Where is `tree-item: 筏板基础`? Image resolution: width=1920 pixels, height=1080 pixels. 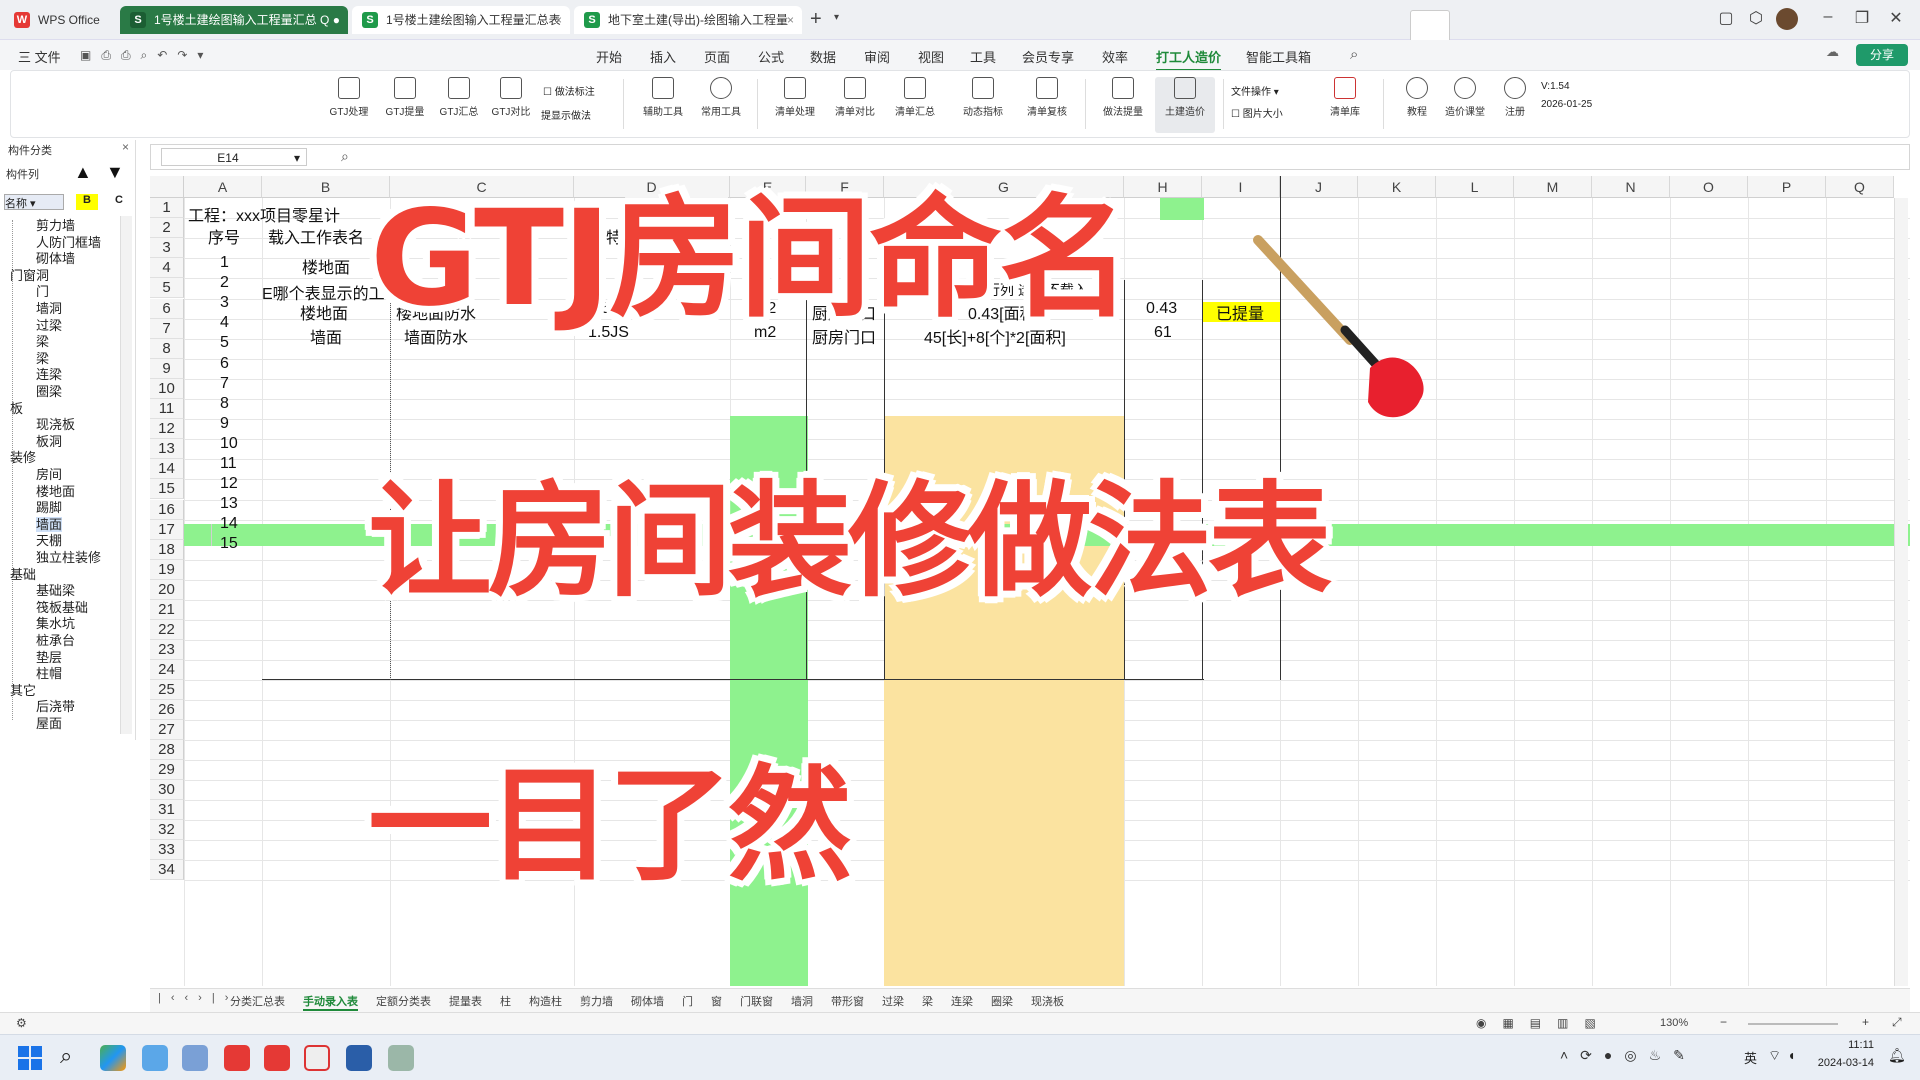 tree-item: 筏板基础 is located at coordinates (62, 607).